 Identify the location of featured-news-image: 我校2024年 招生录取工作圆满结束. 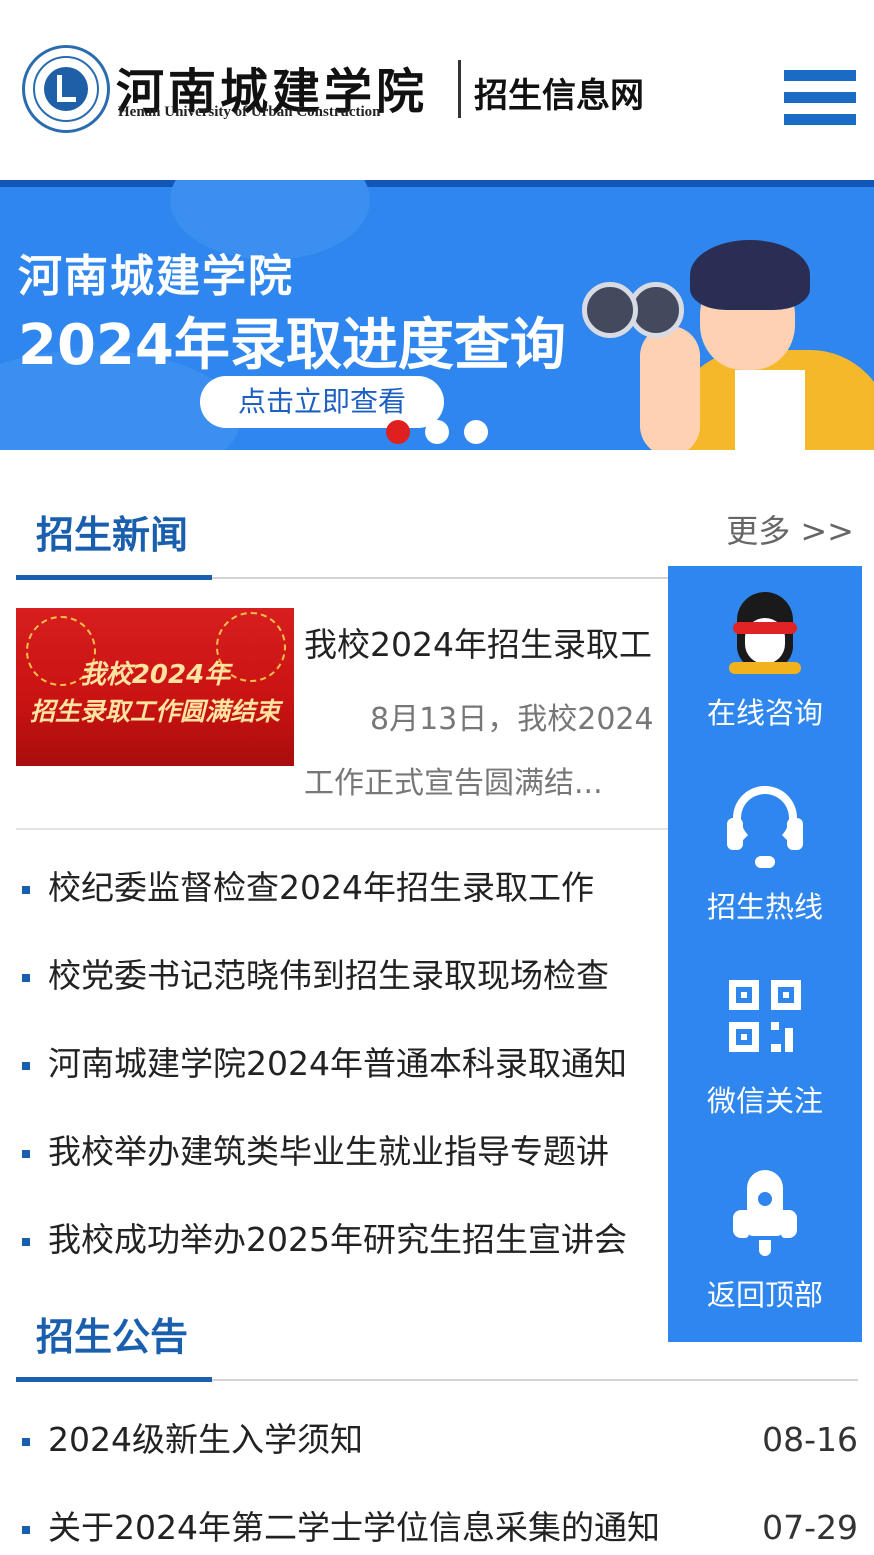
(155, 687).